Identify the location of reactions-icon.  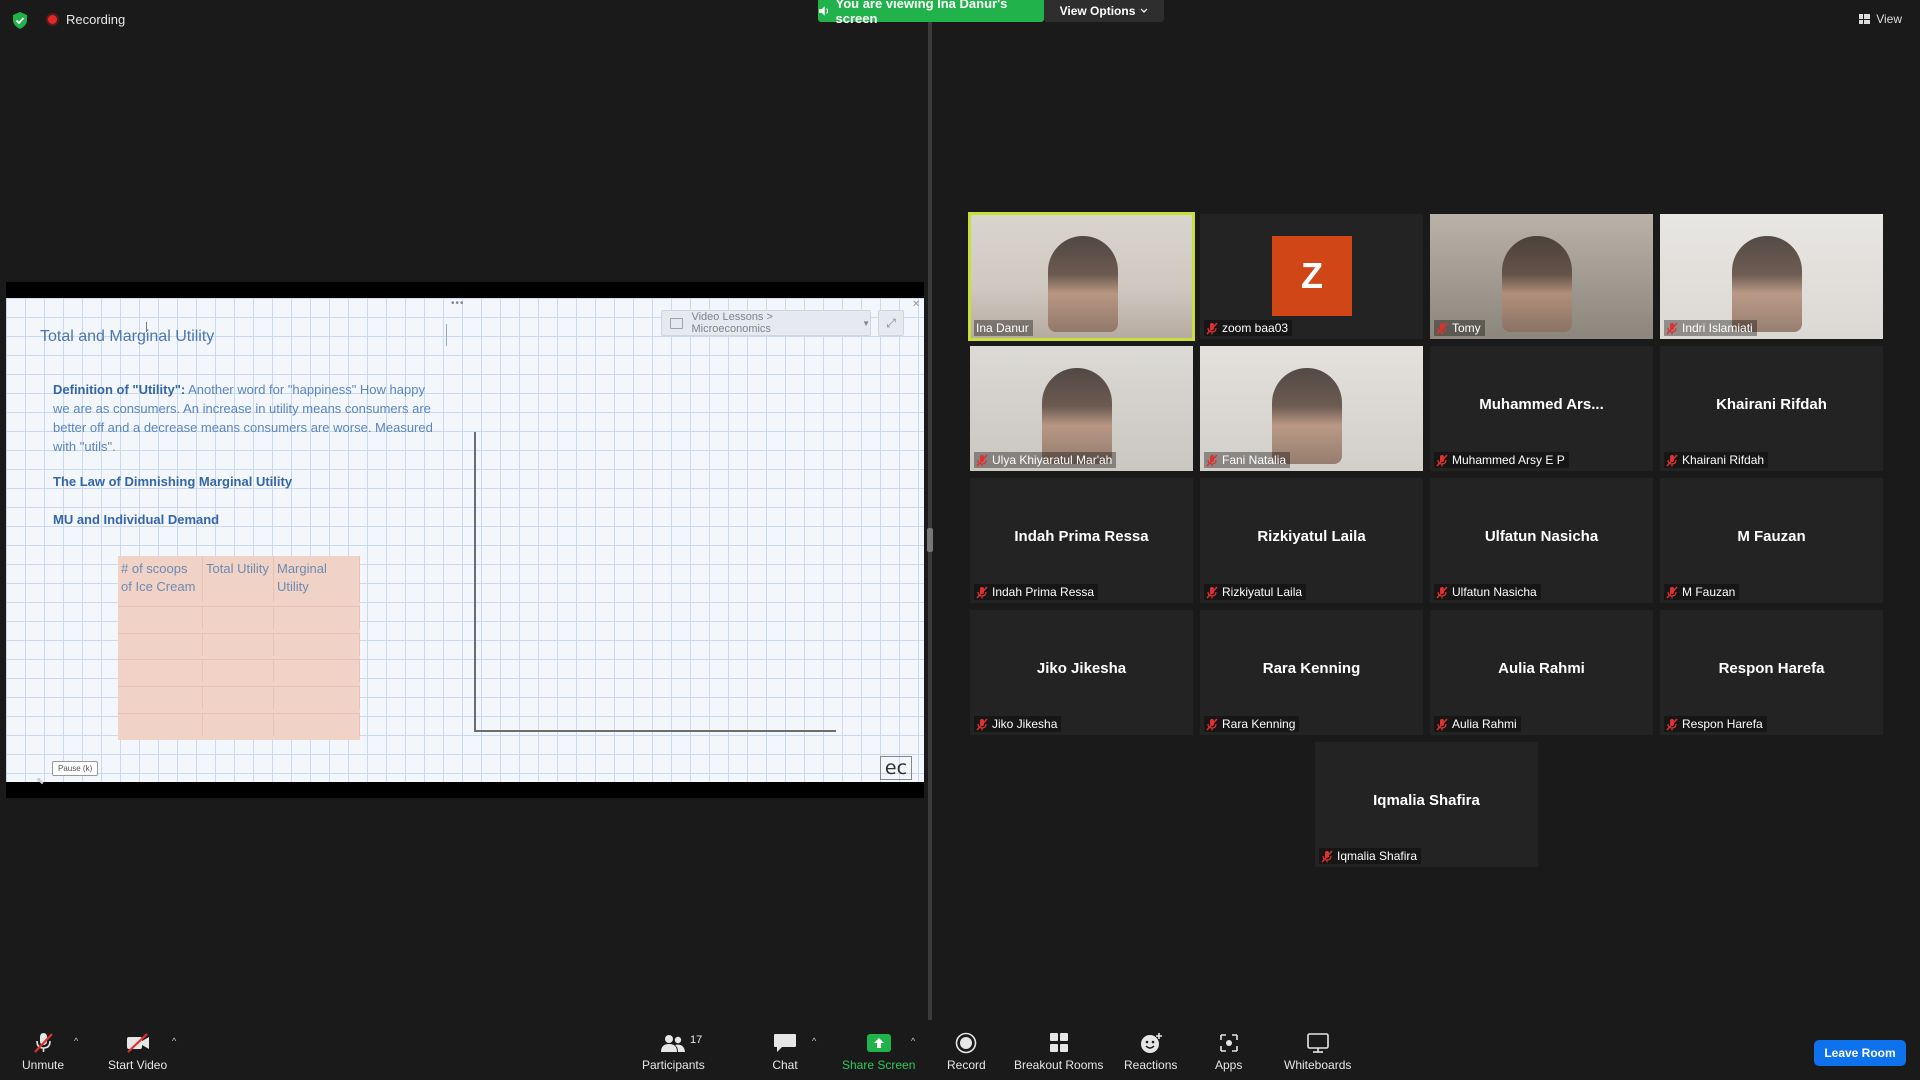
(1151, 1043).